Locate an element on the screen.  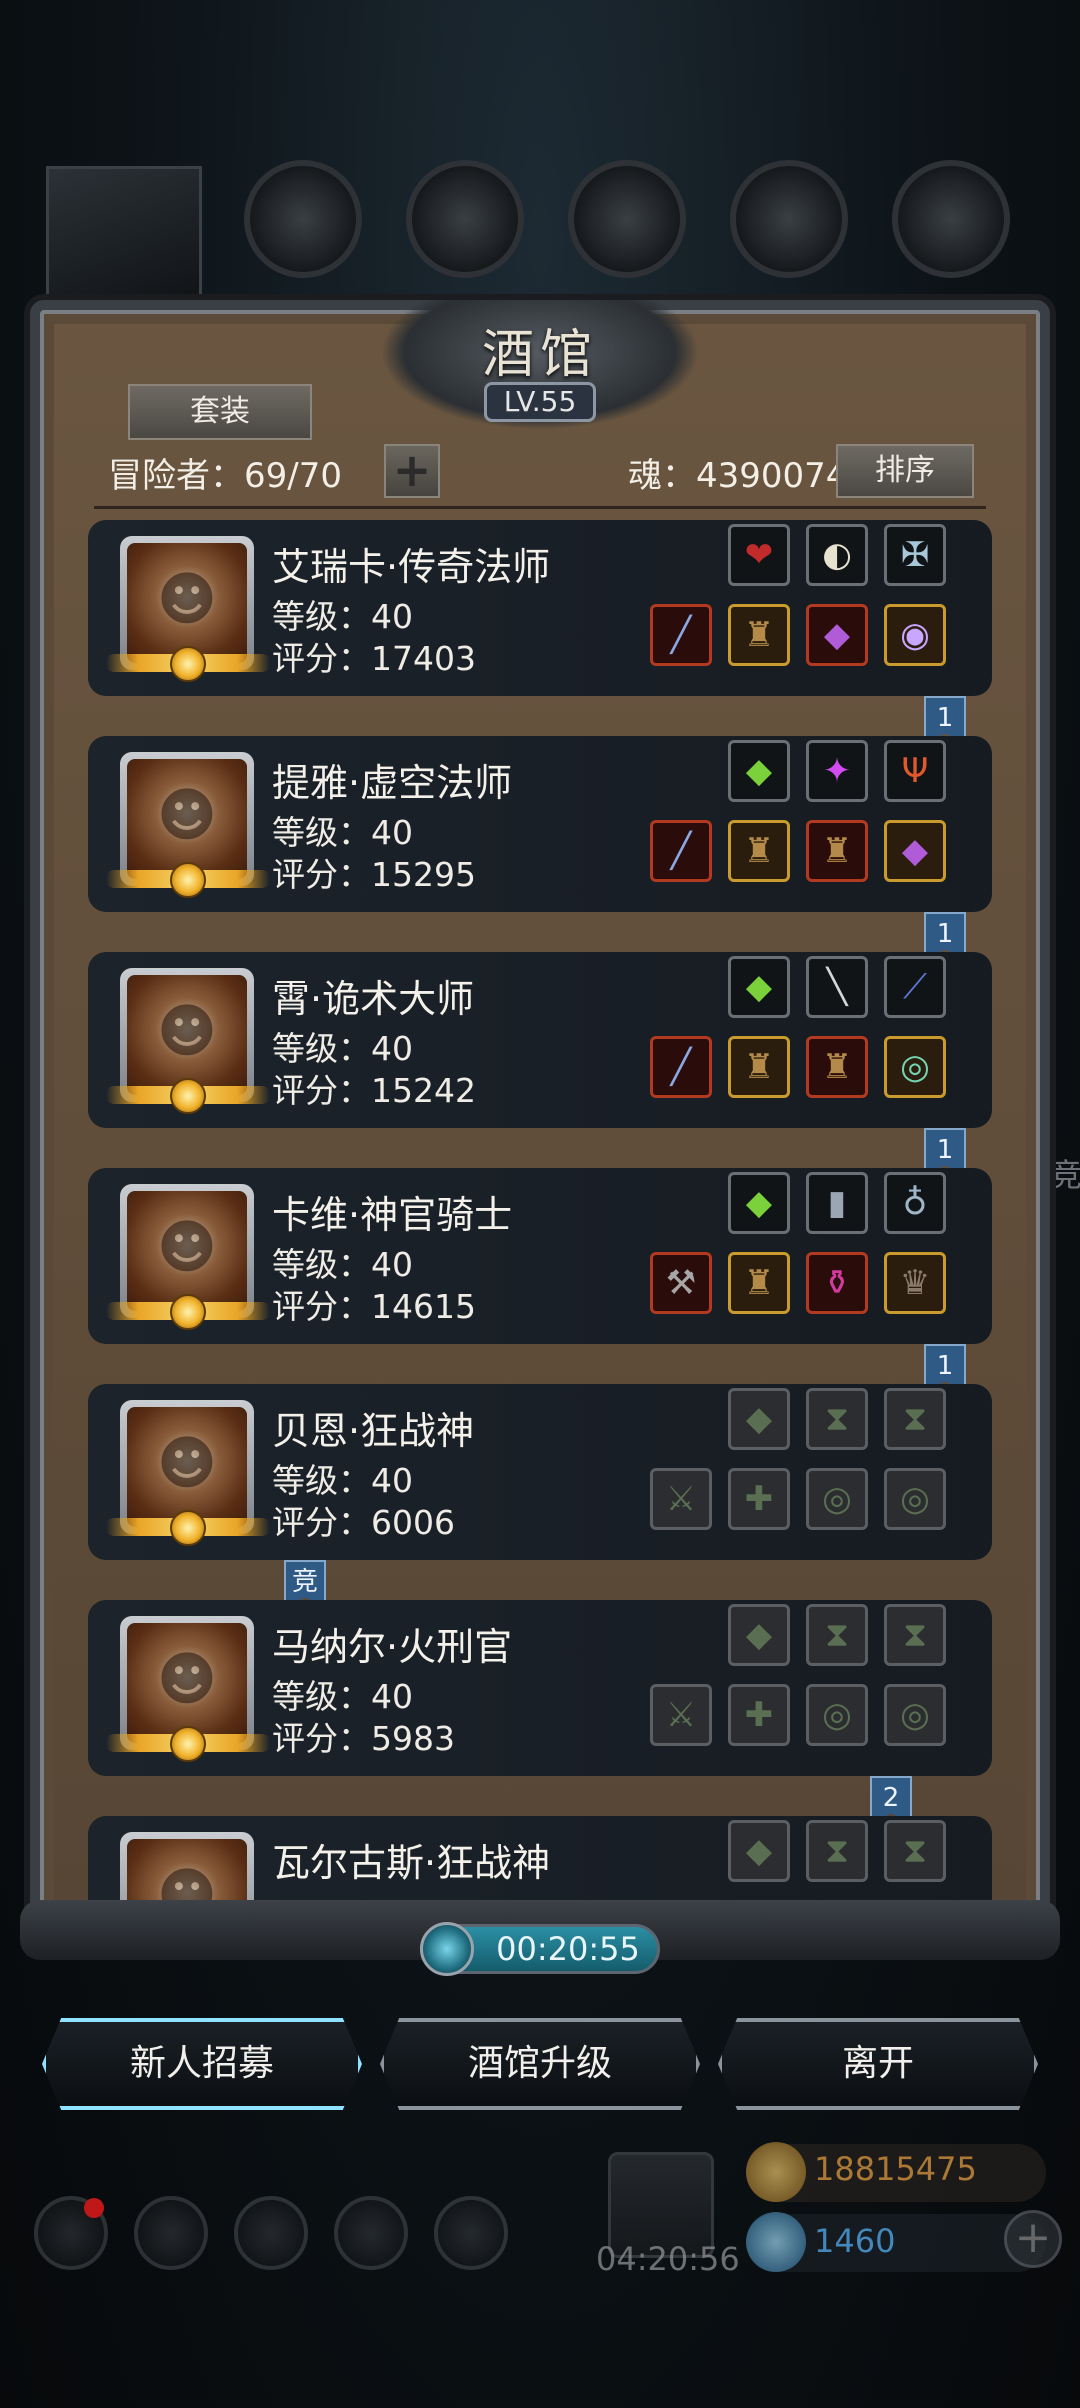
hero-portrait: ☻ is located at coordinates (187, 1870).